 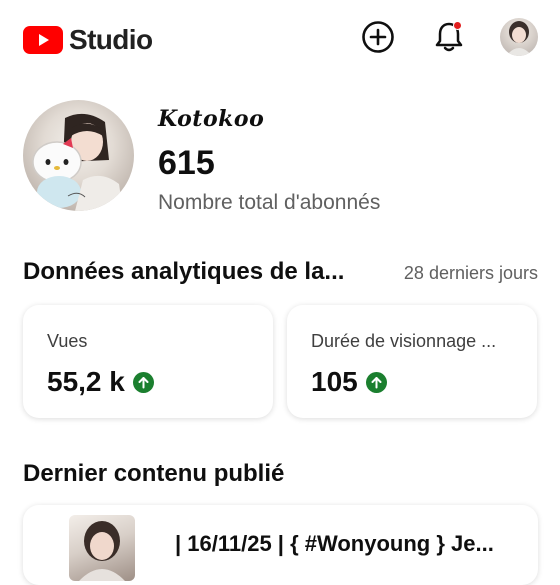 What do you see at coordinates (470, 273) in the screenshot?
I see `analytics-period: 28 derniers jours` at bounding box center [470, 273].